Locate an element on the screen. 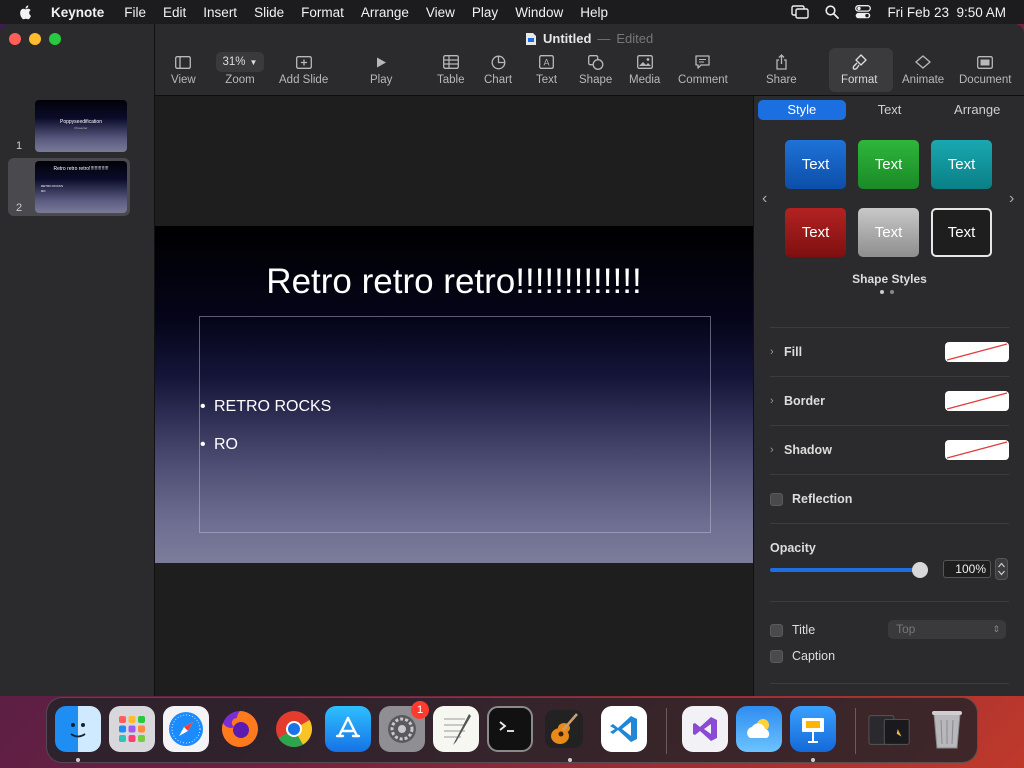 This screenshot has width=1024, height=768. title-checkbox is located at coordinates (776, 630).